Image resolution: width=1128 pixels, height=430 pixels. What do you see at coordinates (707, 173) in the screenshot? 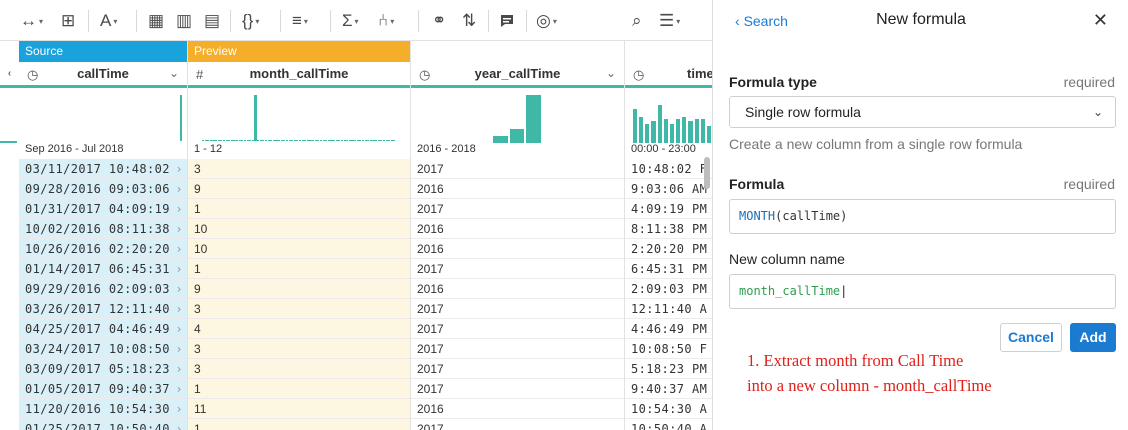
I see `vertical-scrollbar` at bounding box center [707, 173].